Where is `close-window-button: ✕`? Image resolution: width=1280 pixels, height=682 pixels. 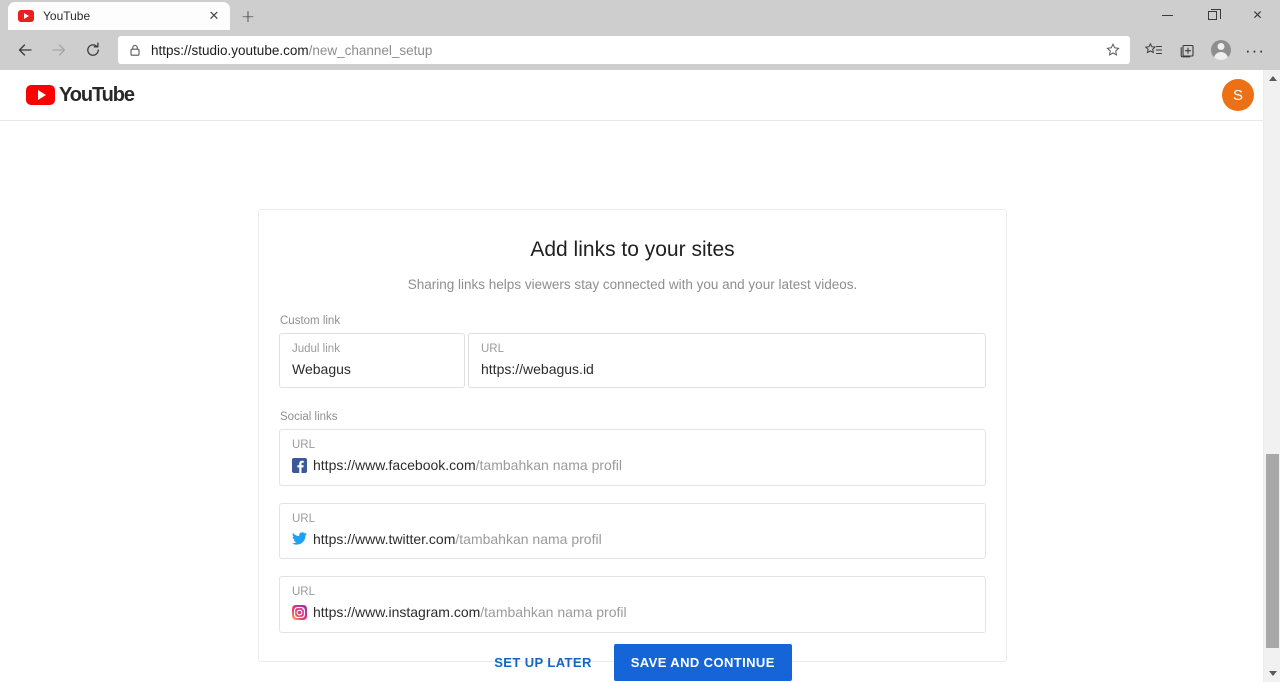
close-window-button: ✕ is located at coordinates (1257, 15).